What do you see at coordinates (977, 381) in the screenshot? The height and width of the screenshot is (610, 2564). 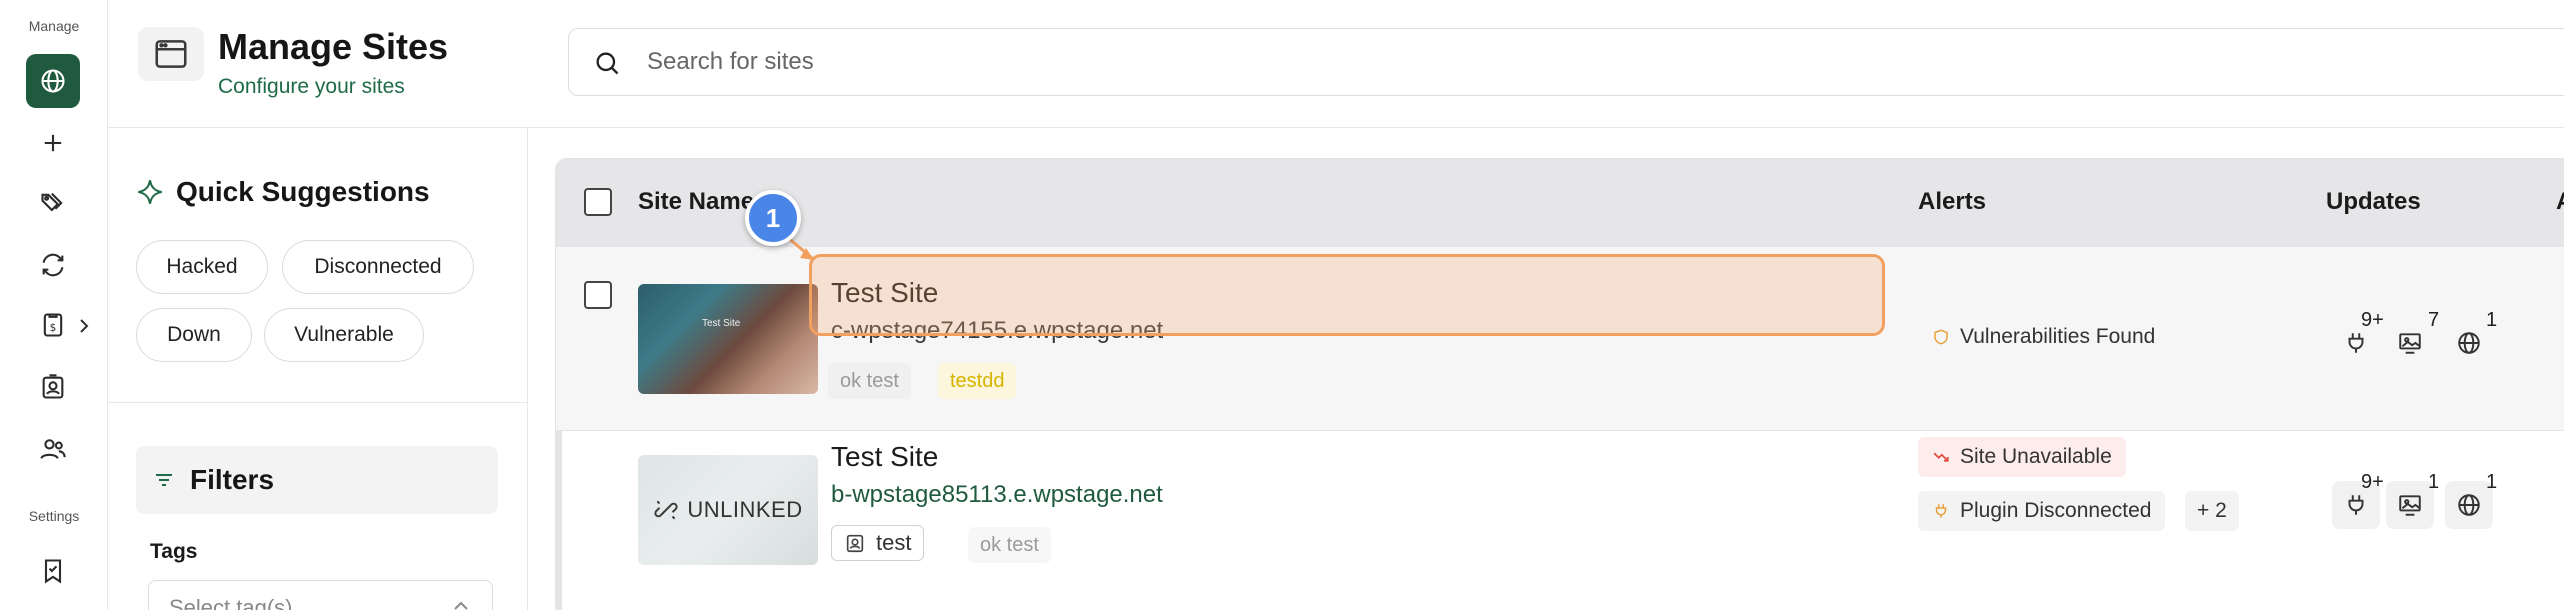 I see `tag-badge: testdd` at bounding box center [977, 381].